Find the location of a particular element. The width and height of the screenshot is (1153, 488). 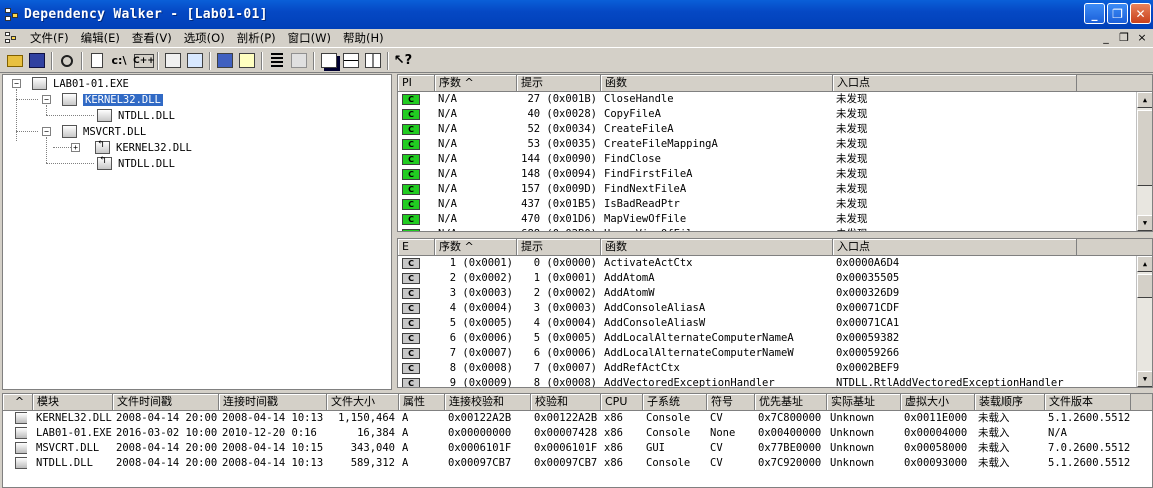

table-row: C N/A 470 (0x01D6) MapViewOfFile 未发现 is located at coordinates (775, 219).